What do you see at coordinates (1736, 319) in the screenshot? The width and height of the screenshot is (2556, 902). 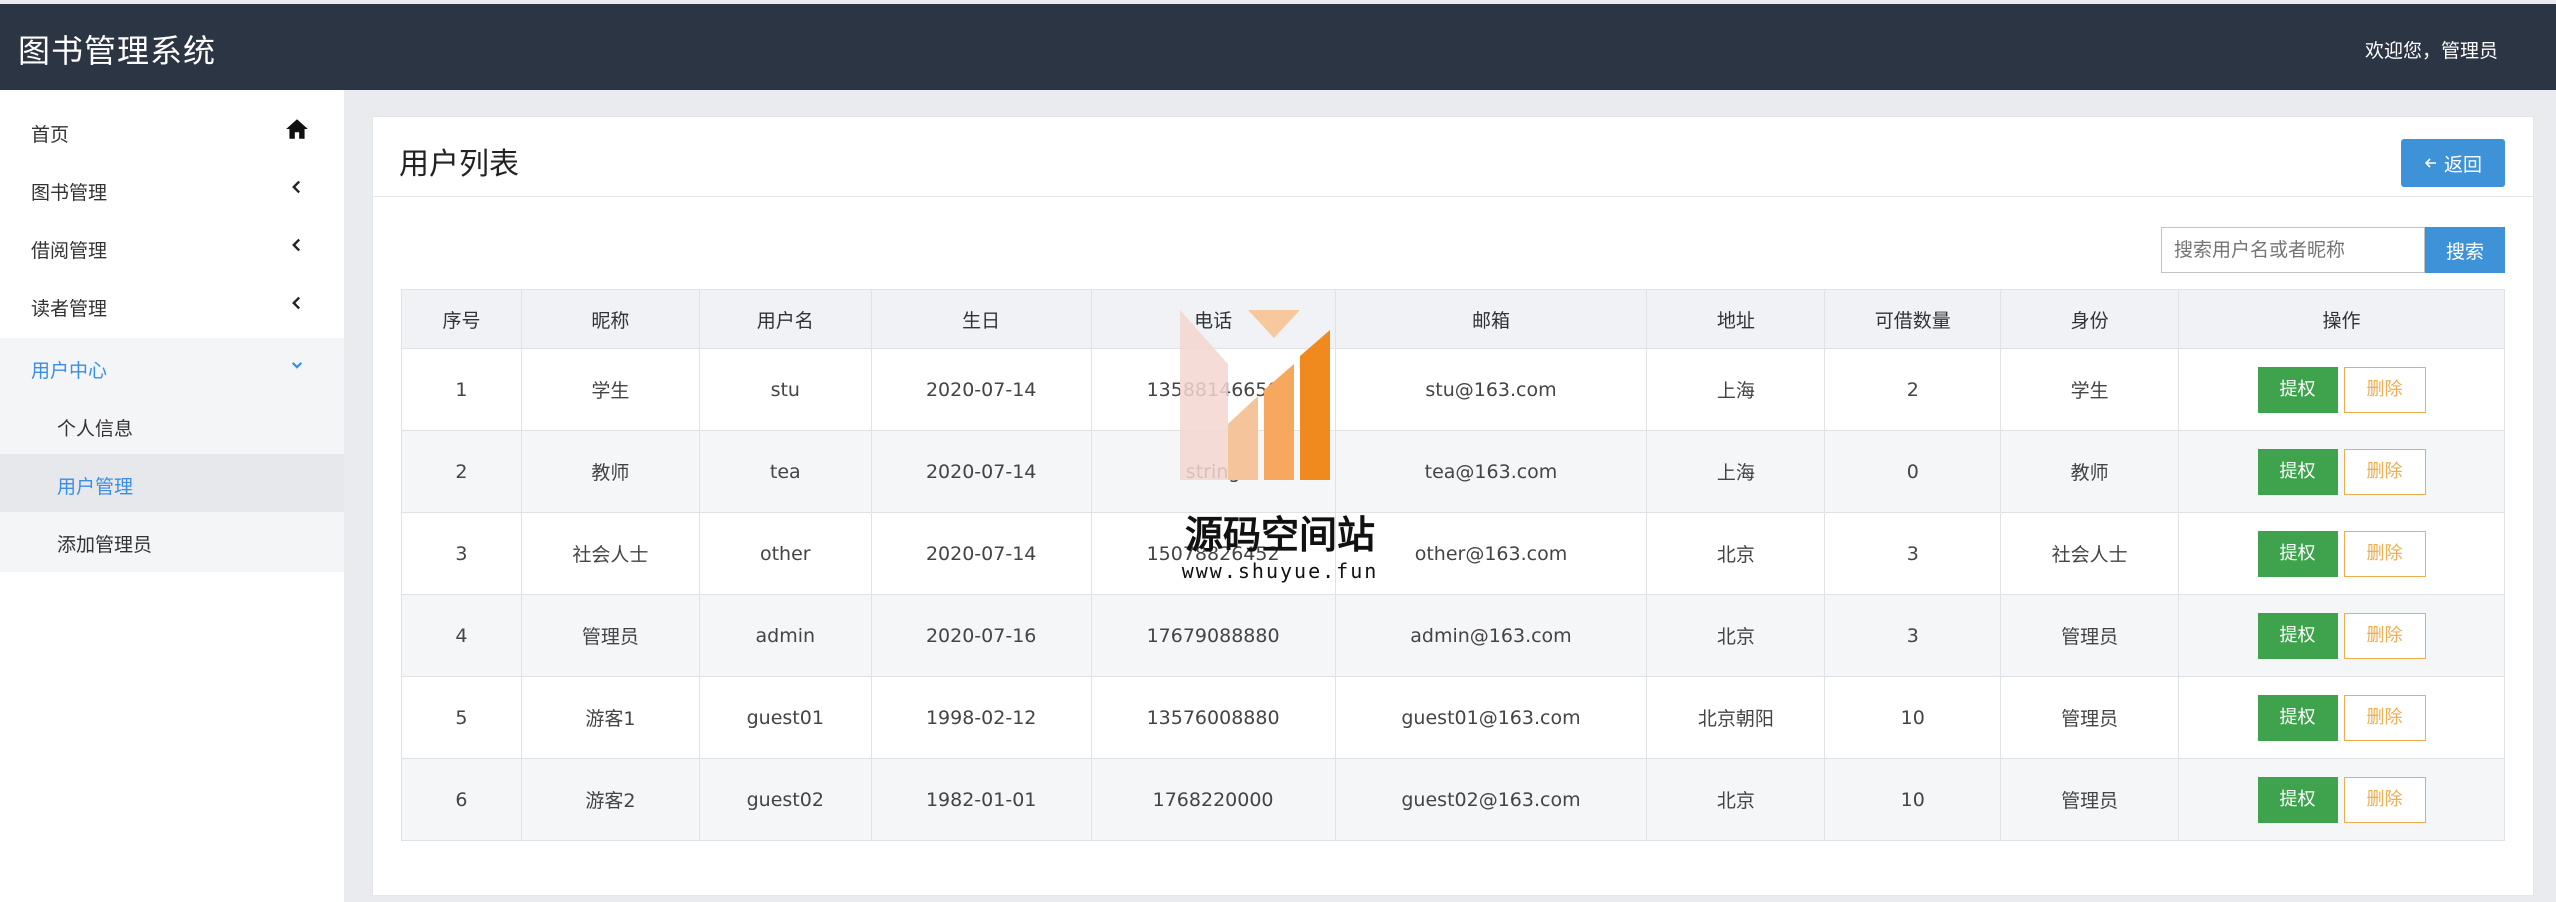 I see `column-header: 地址` at bounding box center [1736, 319].